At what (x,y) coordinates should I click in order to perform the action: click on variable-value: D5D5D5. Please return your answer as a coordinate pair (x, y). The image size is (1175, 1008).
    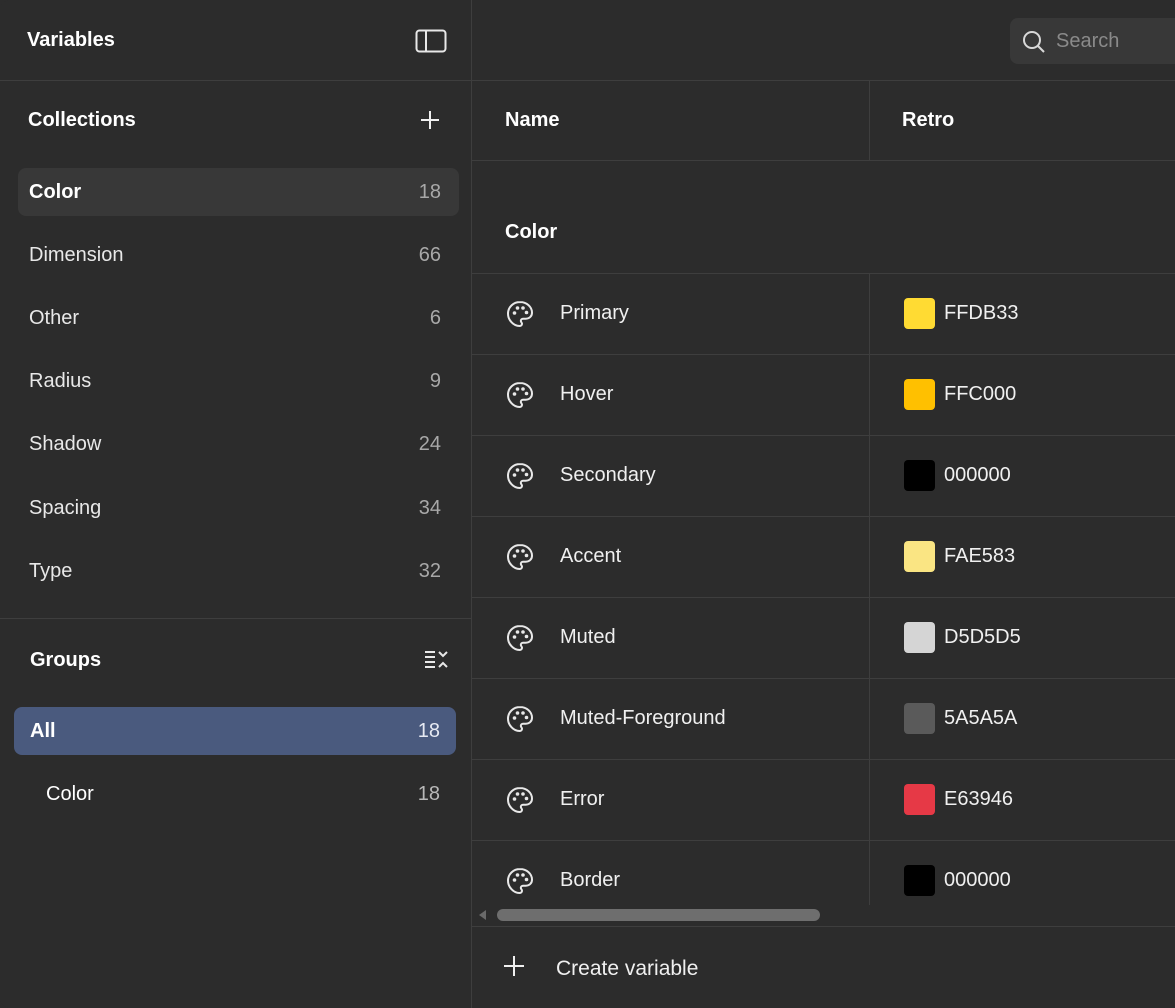
    Looking at the image, I should click on (982, 637).